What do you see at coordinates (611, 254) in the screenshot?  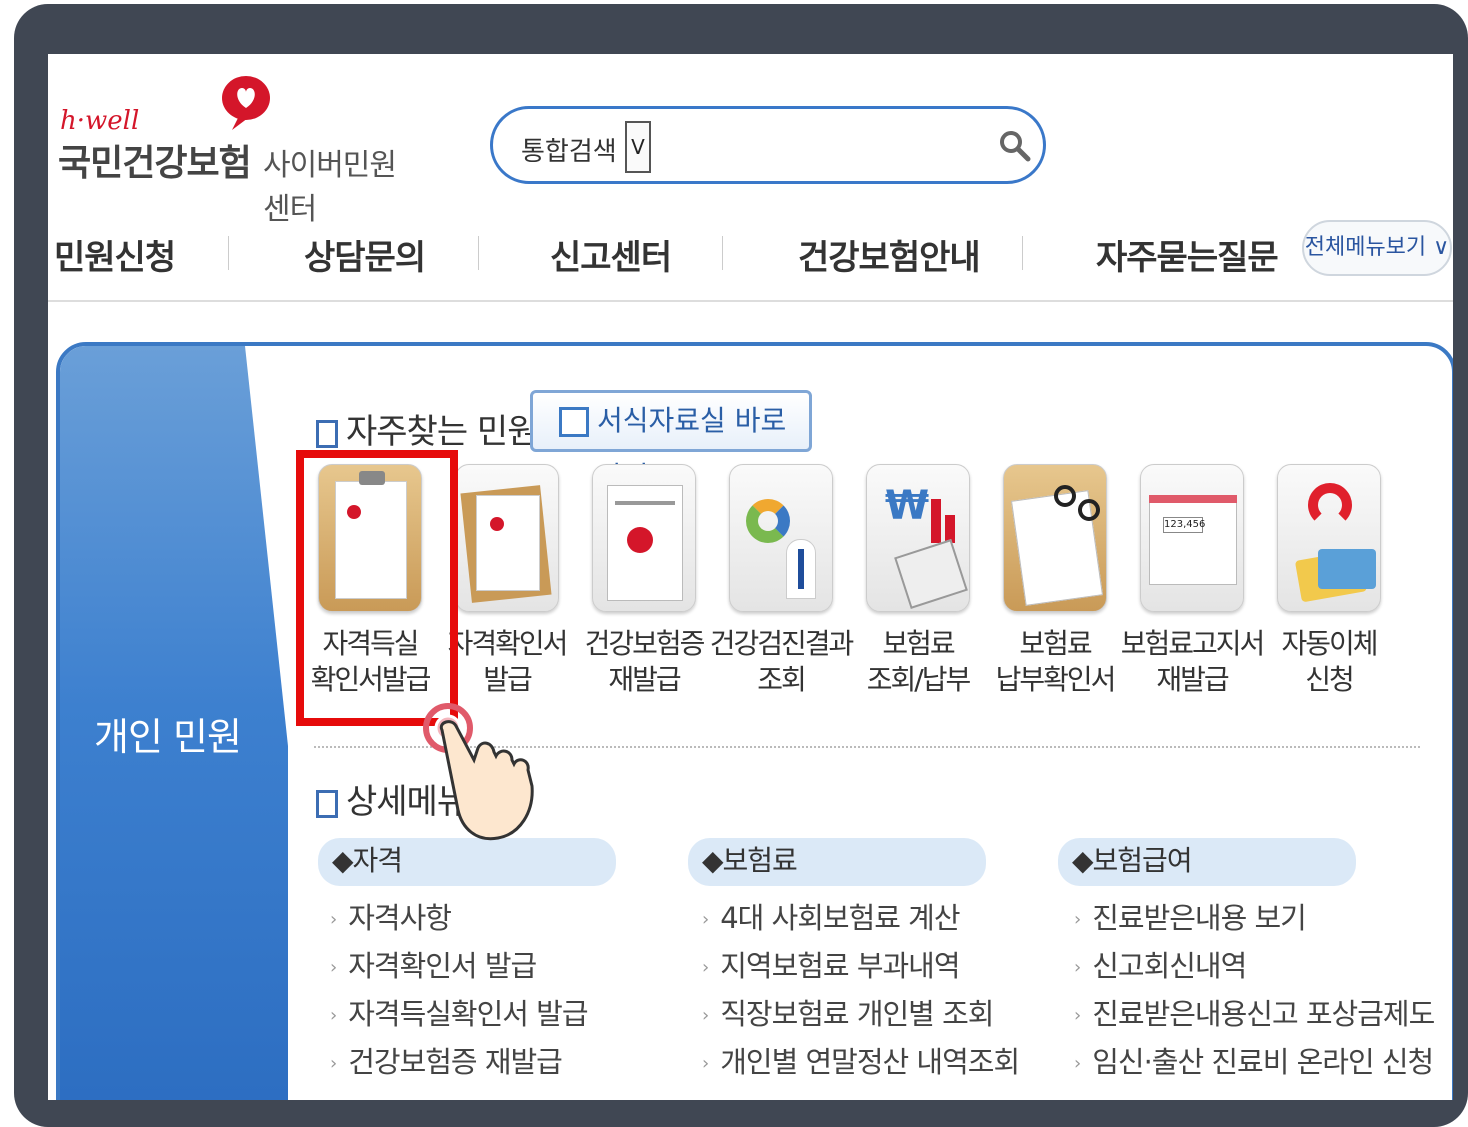 I see `nav-item-report: 신고센터` at bounding box center [611, 254].